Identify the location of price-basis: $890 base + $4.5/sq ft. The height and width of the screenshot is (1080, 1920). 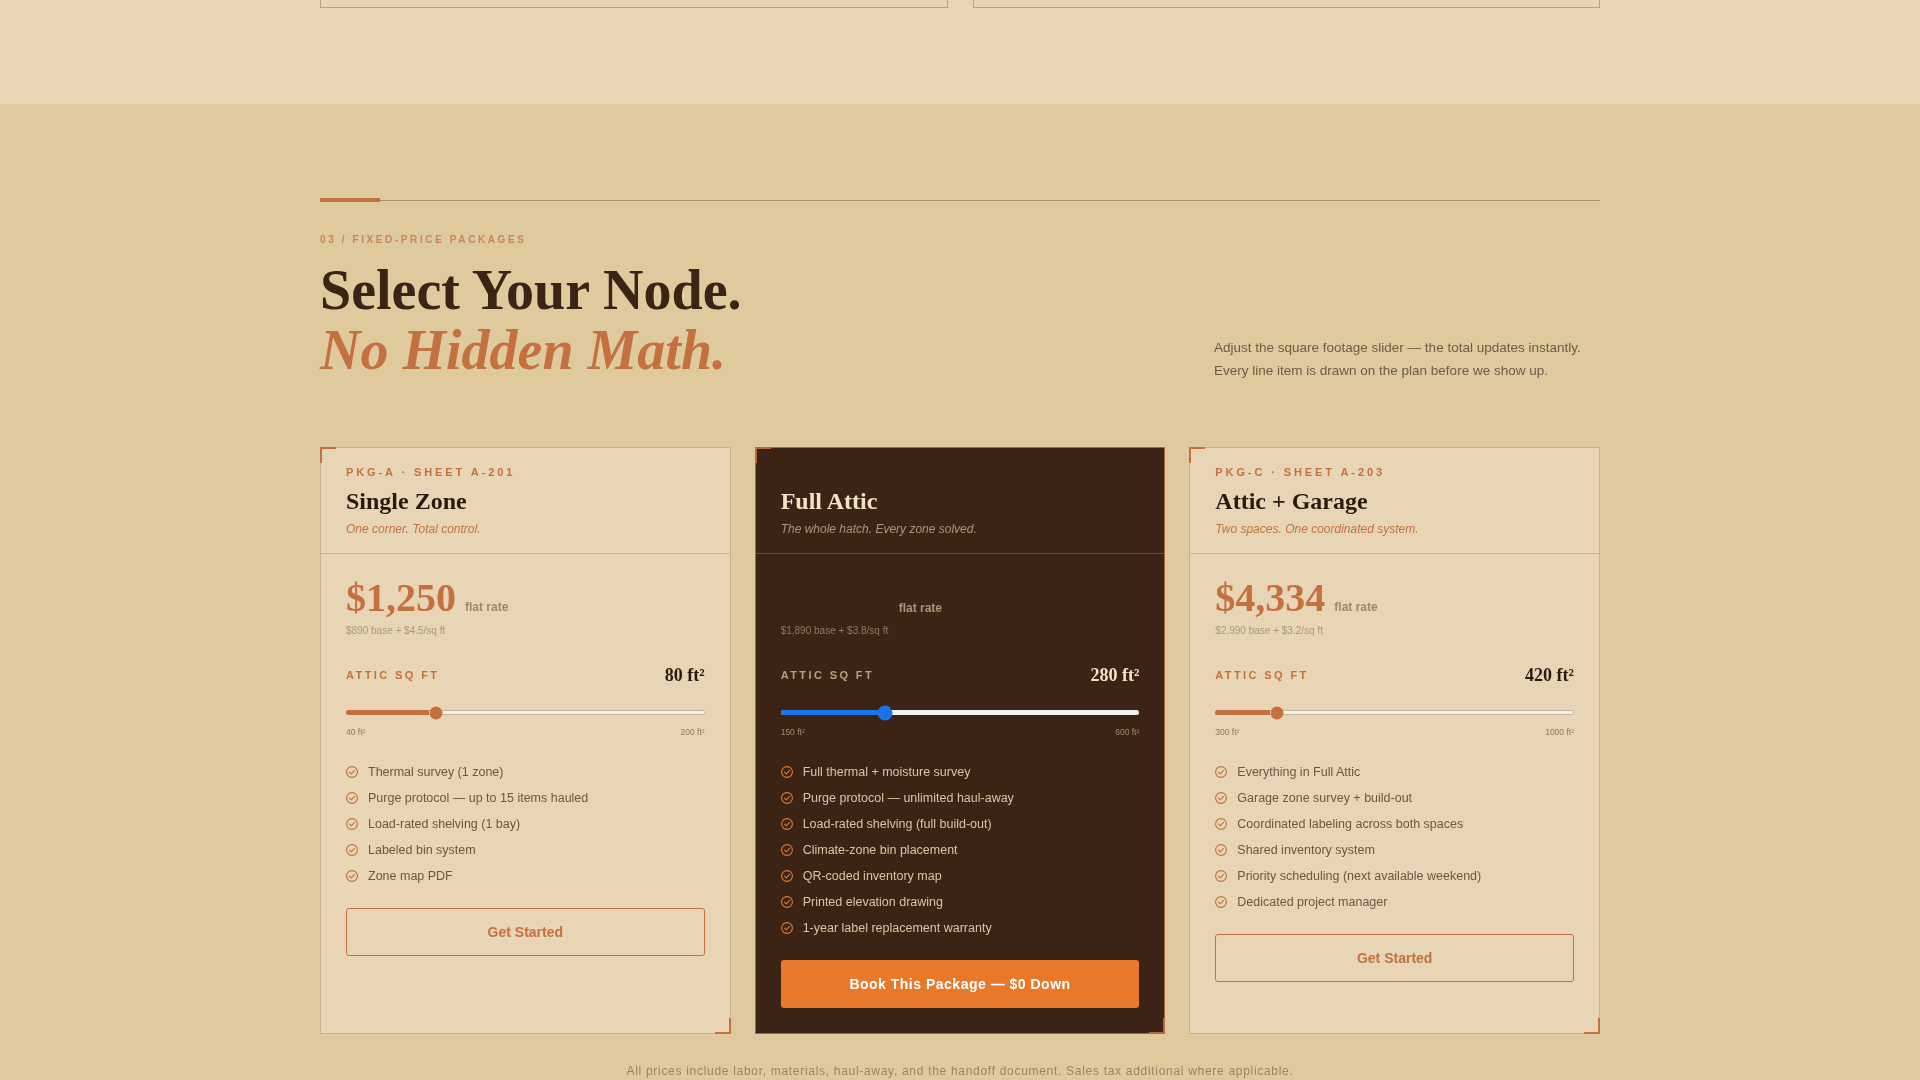
(396, 630).